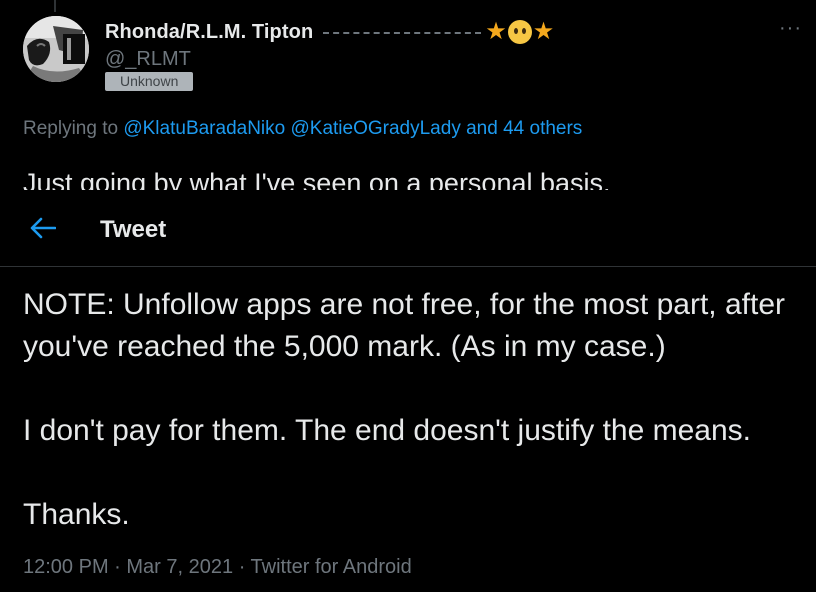 This screenshot has width=816, height=592. I want to click on more-options-icon: ···, so click(790, 28).